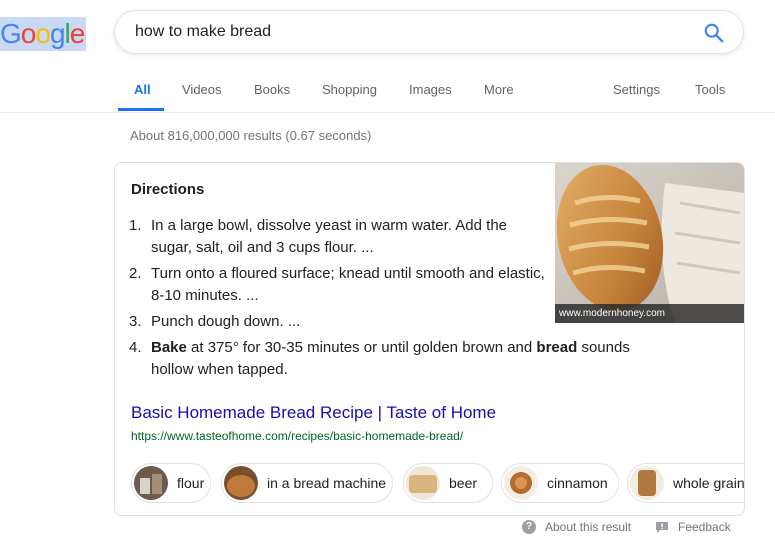 The image size is (775, 549). Describe the element at coordinates (448, 483) in the screenshot. I see `chip-beer: beer` at that location.